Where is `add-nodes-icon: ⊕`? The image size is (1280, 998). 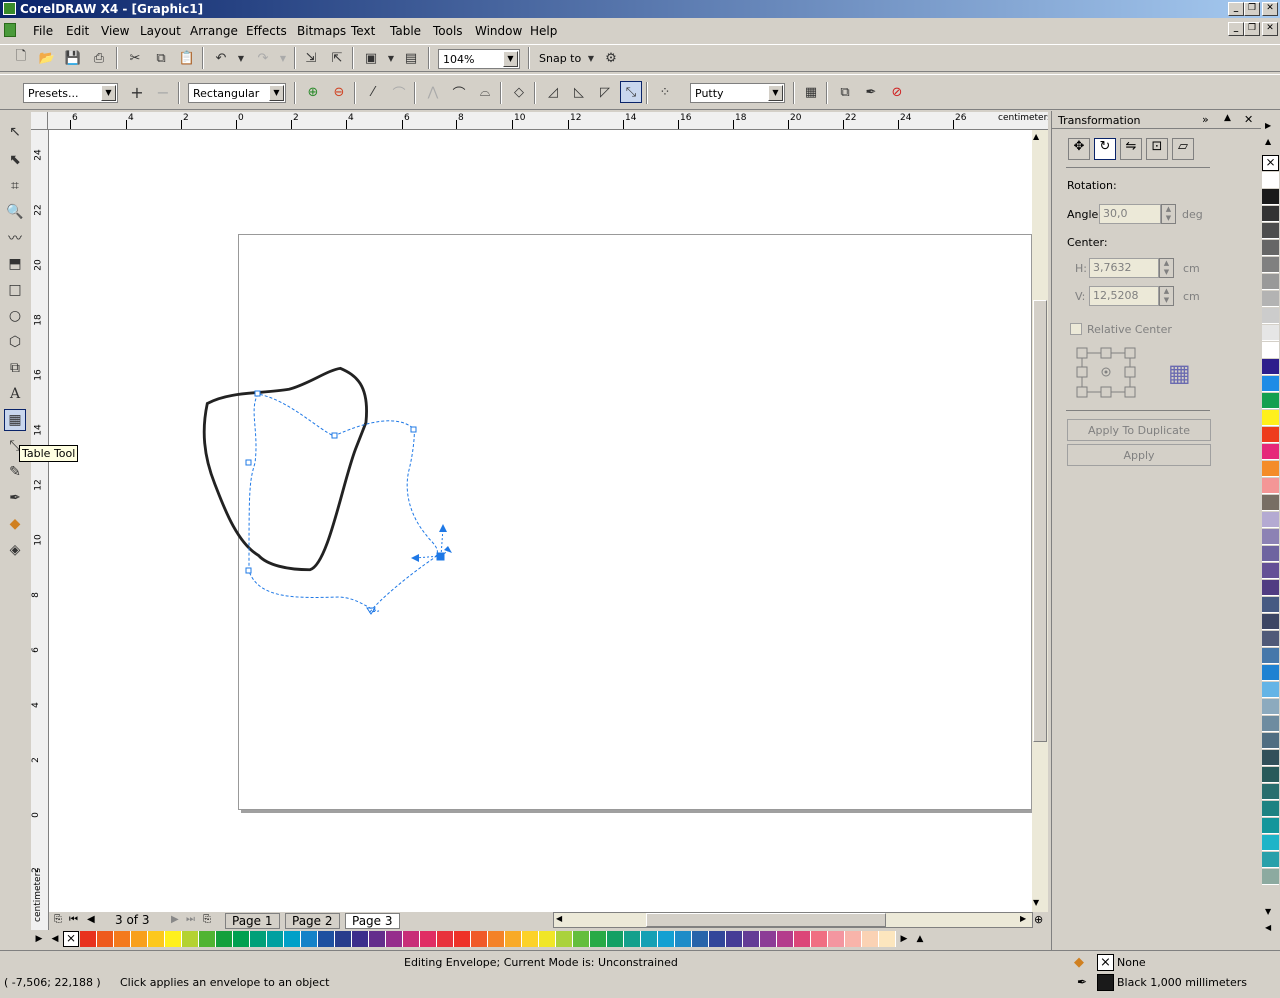
add-nodes-icon: ⊕ is located at coordinates (313, 92).